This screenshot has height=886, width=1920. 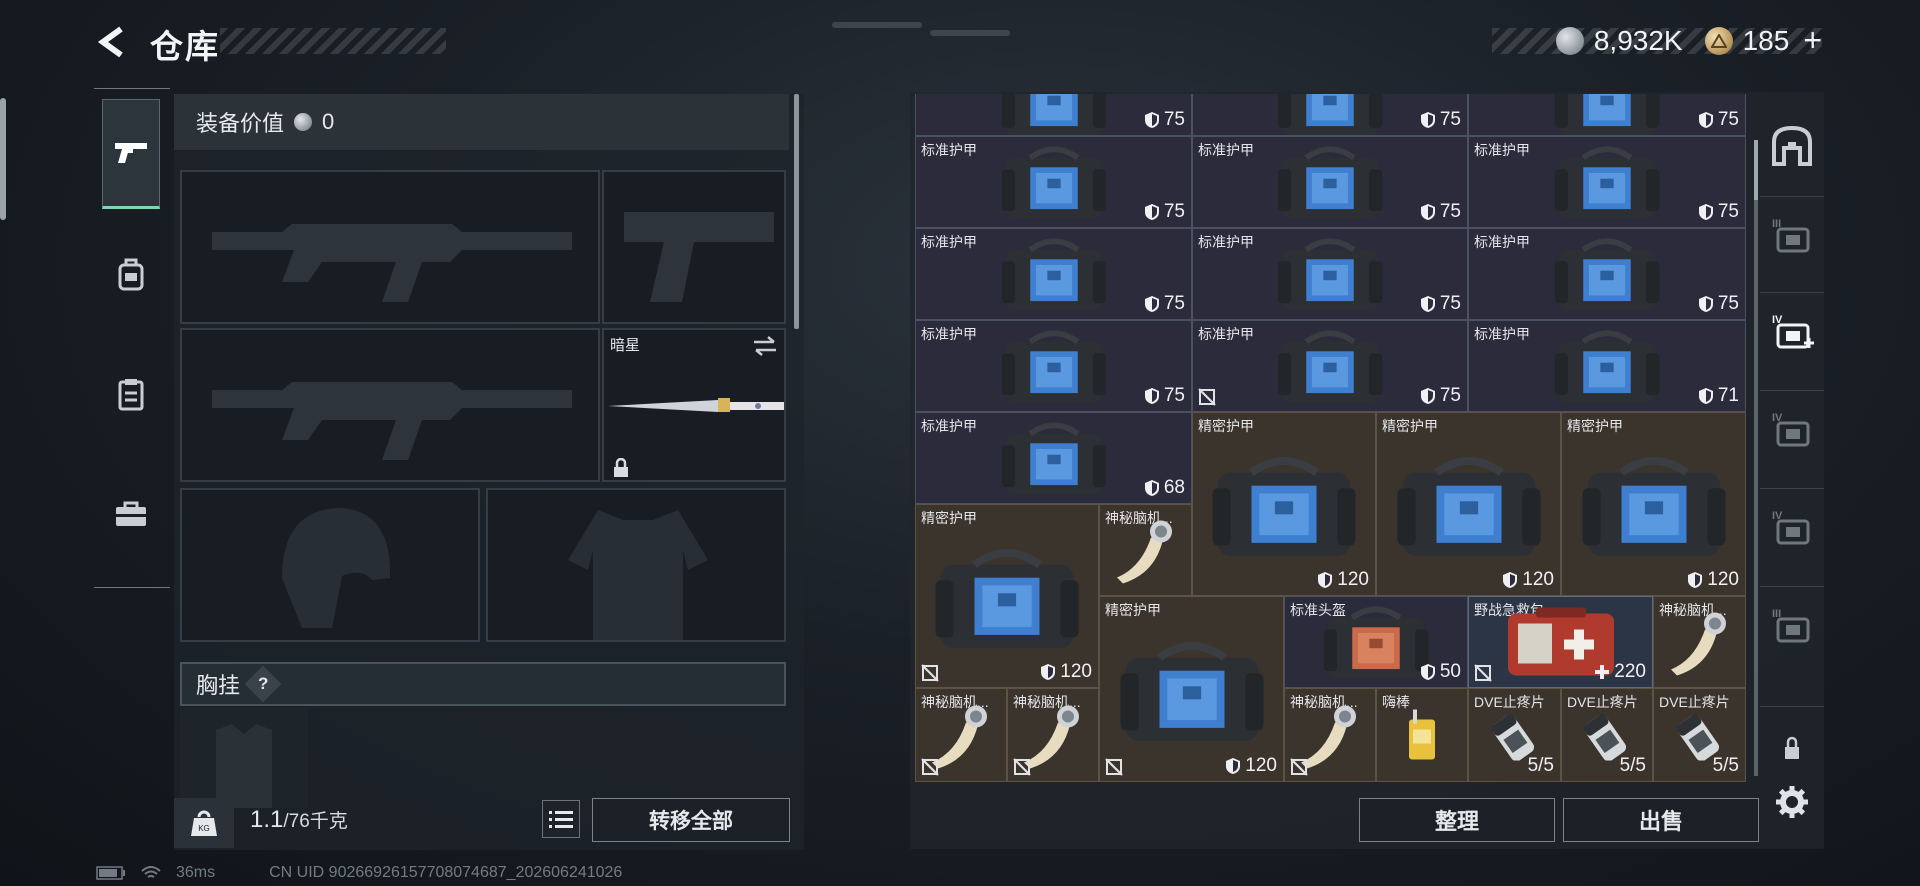 I want to click on silver-amount: 8,932K, so click(x=1638, y=40).